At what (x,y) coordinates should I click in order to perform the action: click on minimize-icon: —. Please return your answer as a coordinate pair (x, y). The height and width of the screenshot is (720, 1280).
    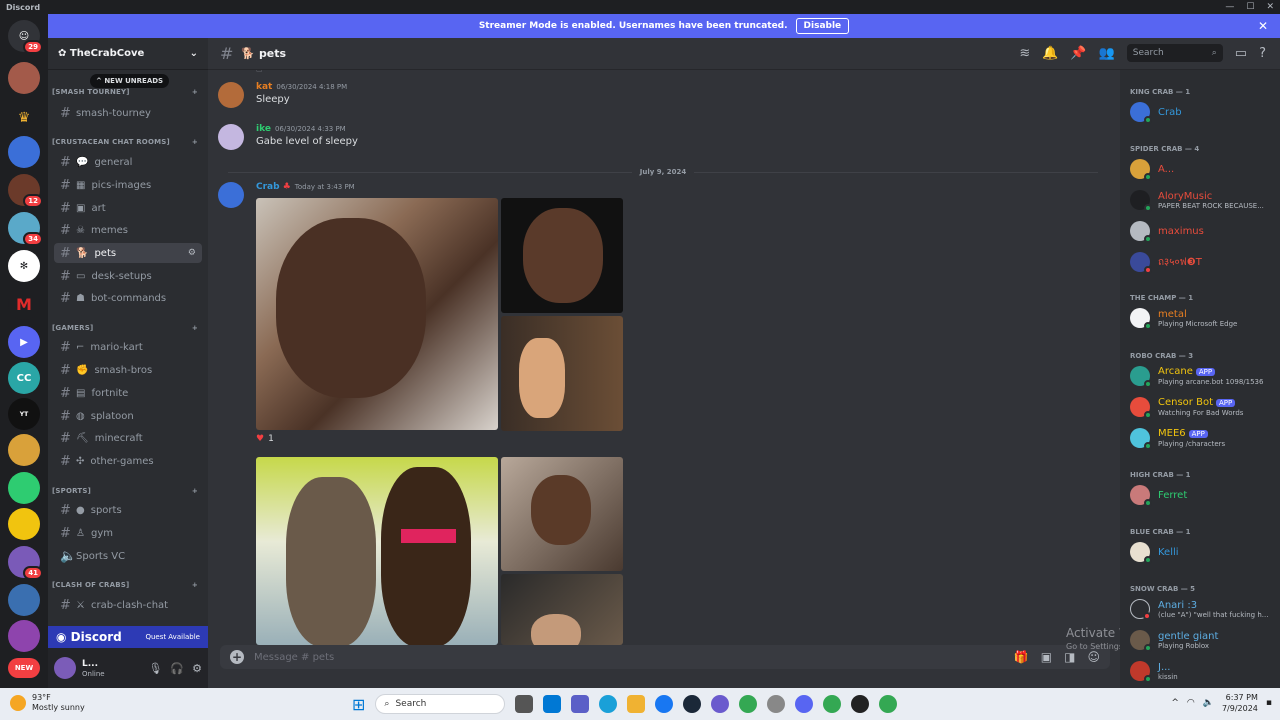
    Looking at the image, I should click on (1229, 7).